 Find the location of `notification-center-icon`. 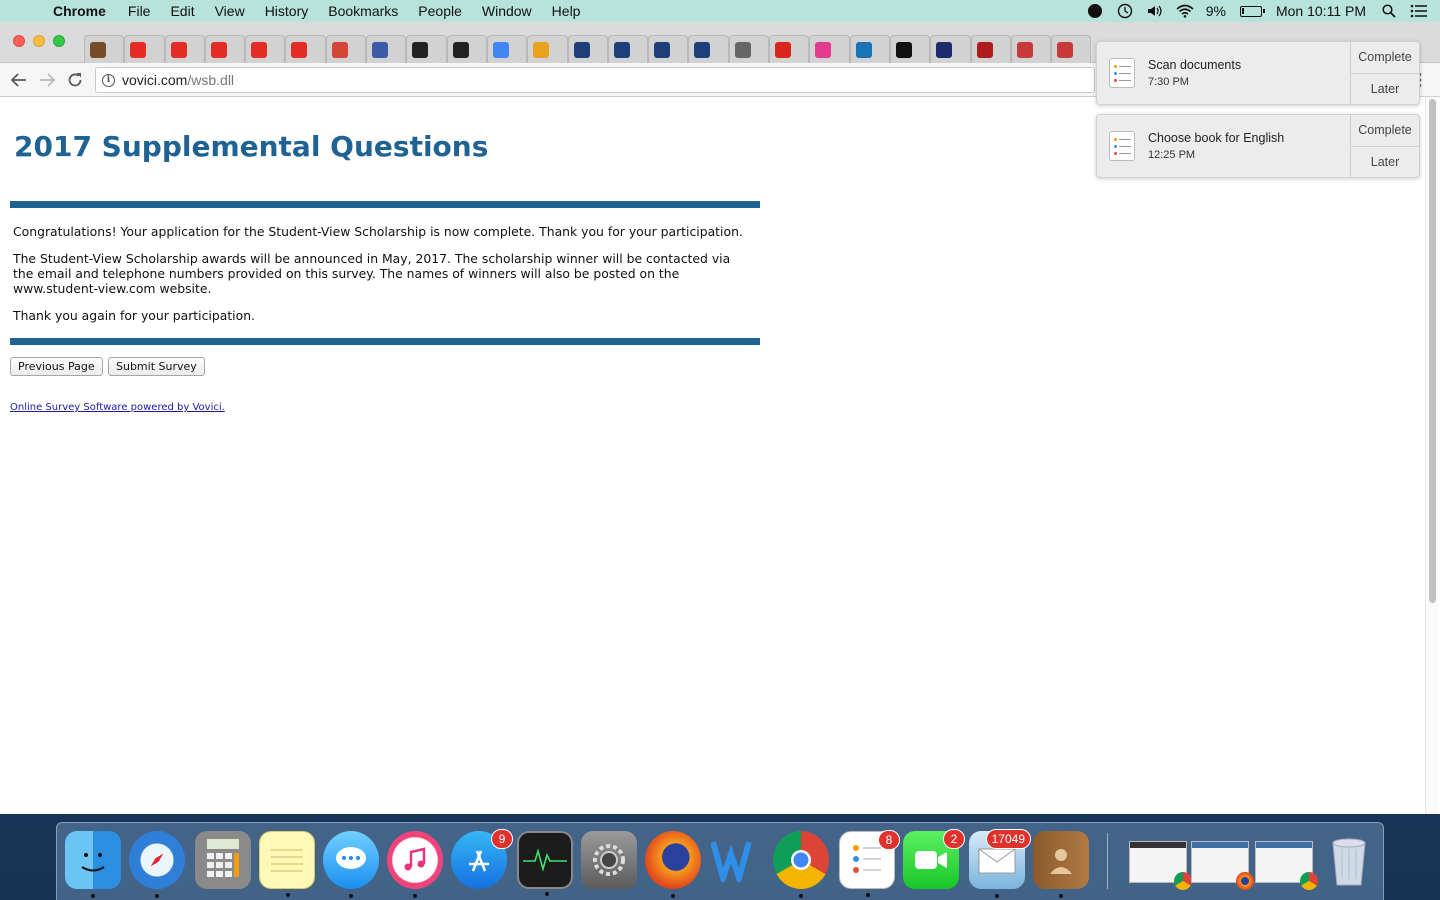

notification-center-icon is located at coordinates (1419, 11).